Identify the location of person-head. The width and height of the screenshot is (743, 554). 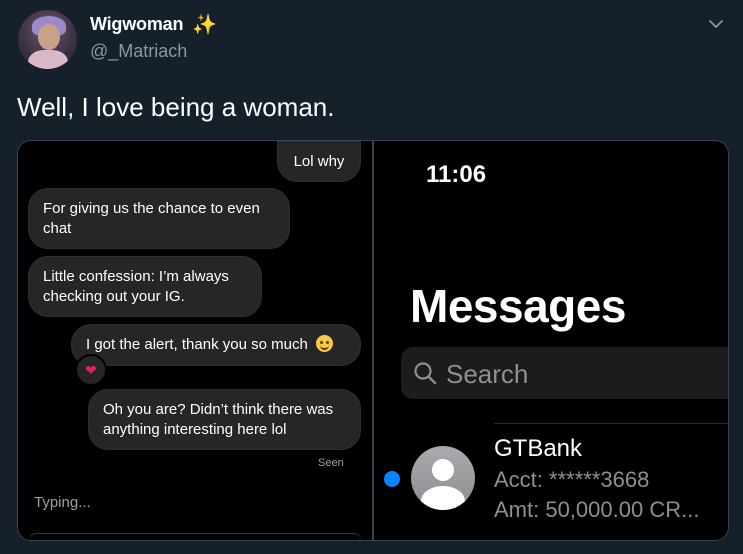
(443, 470).